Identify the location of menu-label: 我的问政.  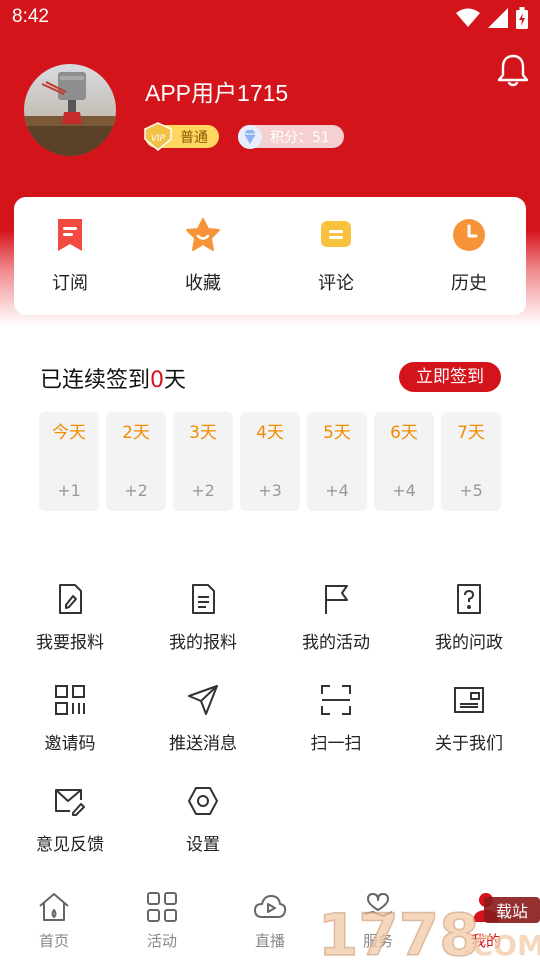
(469, 643).